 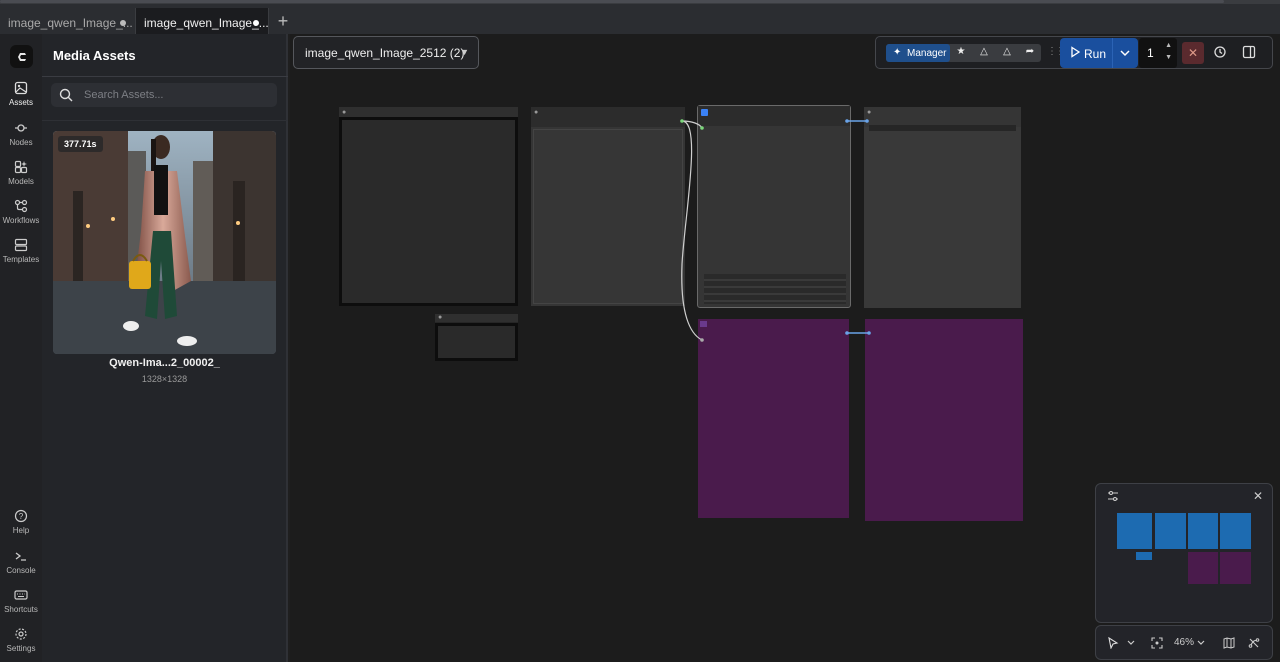 I want to click on rail-help-button: ? Help, so click(x=21, y=522).